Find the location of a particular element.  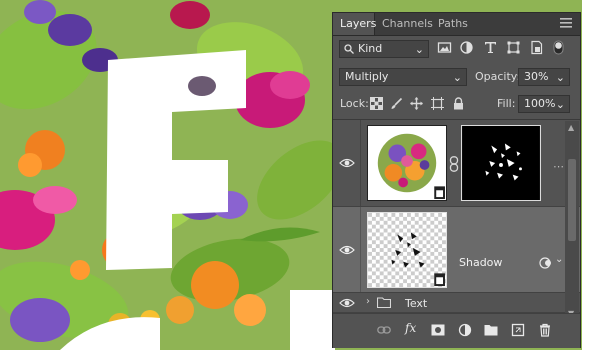

layer-row-bouquet: ⋯ is located at coordinates (456, 163).